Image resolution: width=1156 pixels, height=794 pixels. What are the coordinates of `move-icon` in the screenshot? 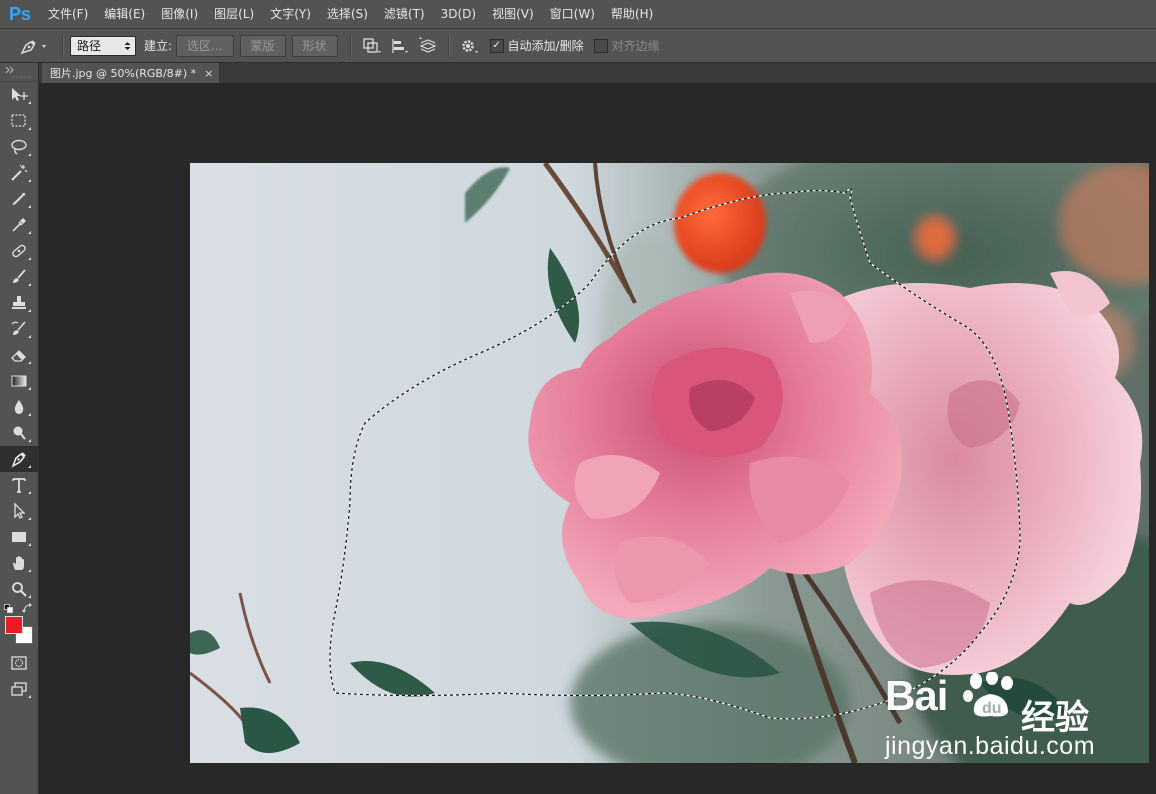 It's located at (20, 94).